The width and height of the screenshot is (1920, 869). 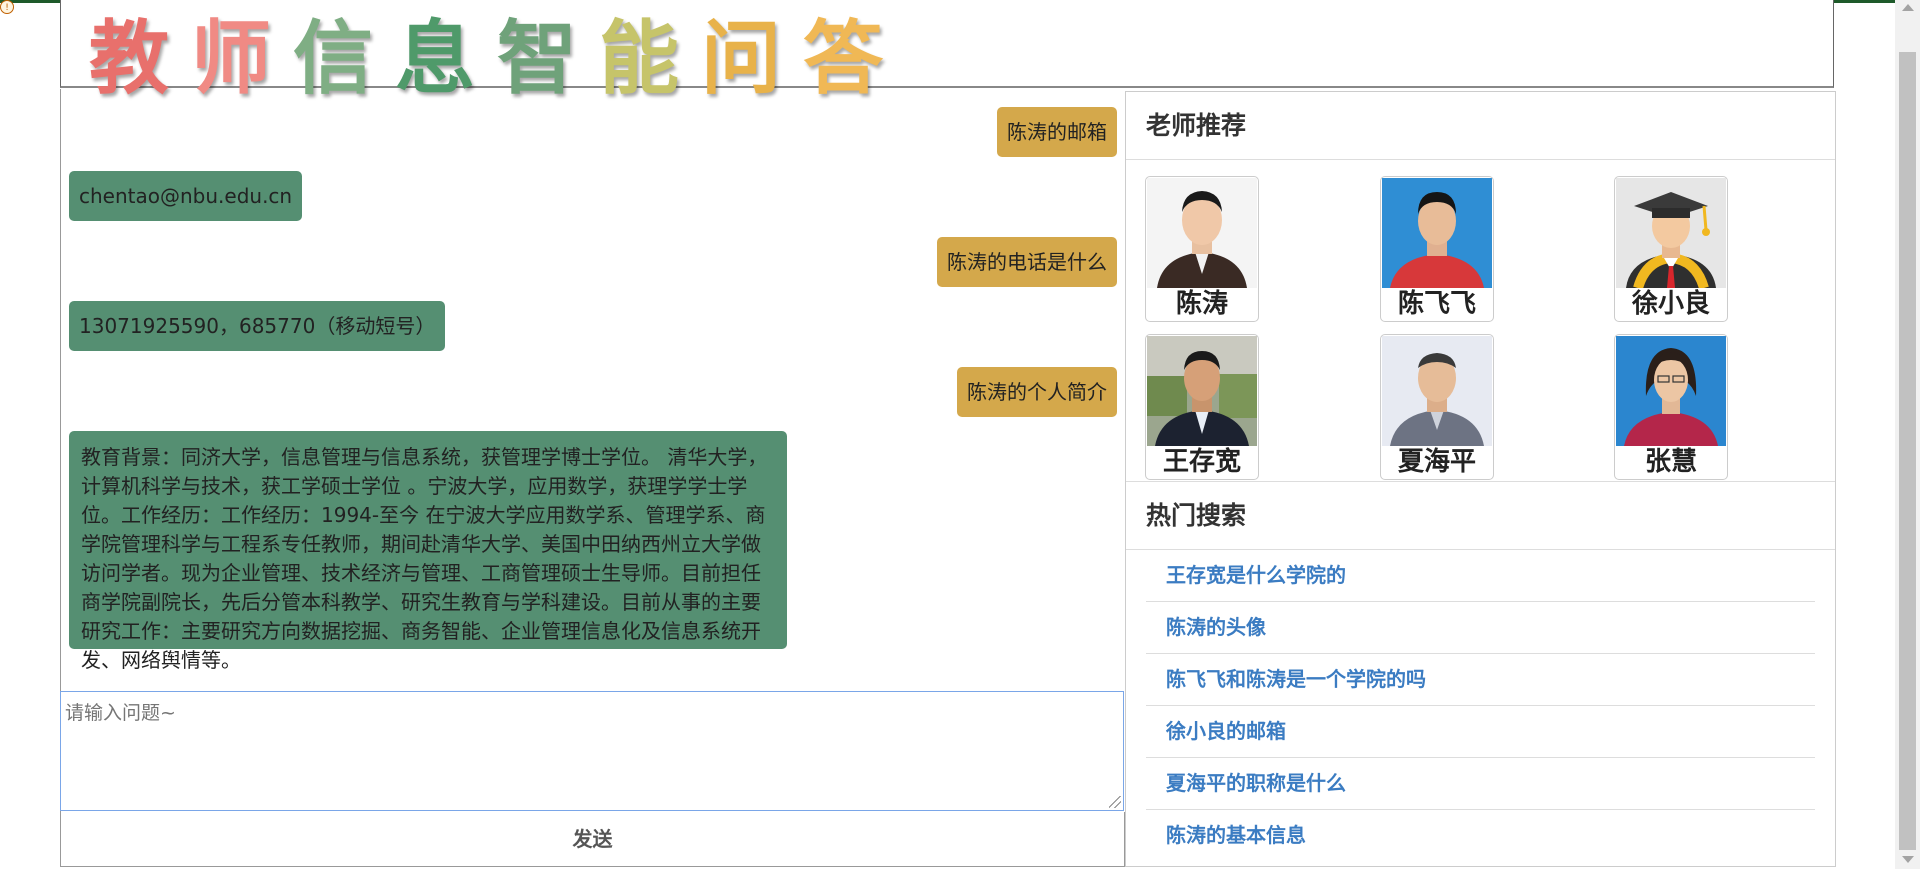 I want to click on page-scrollbar, so click(x=1907, y=434).